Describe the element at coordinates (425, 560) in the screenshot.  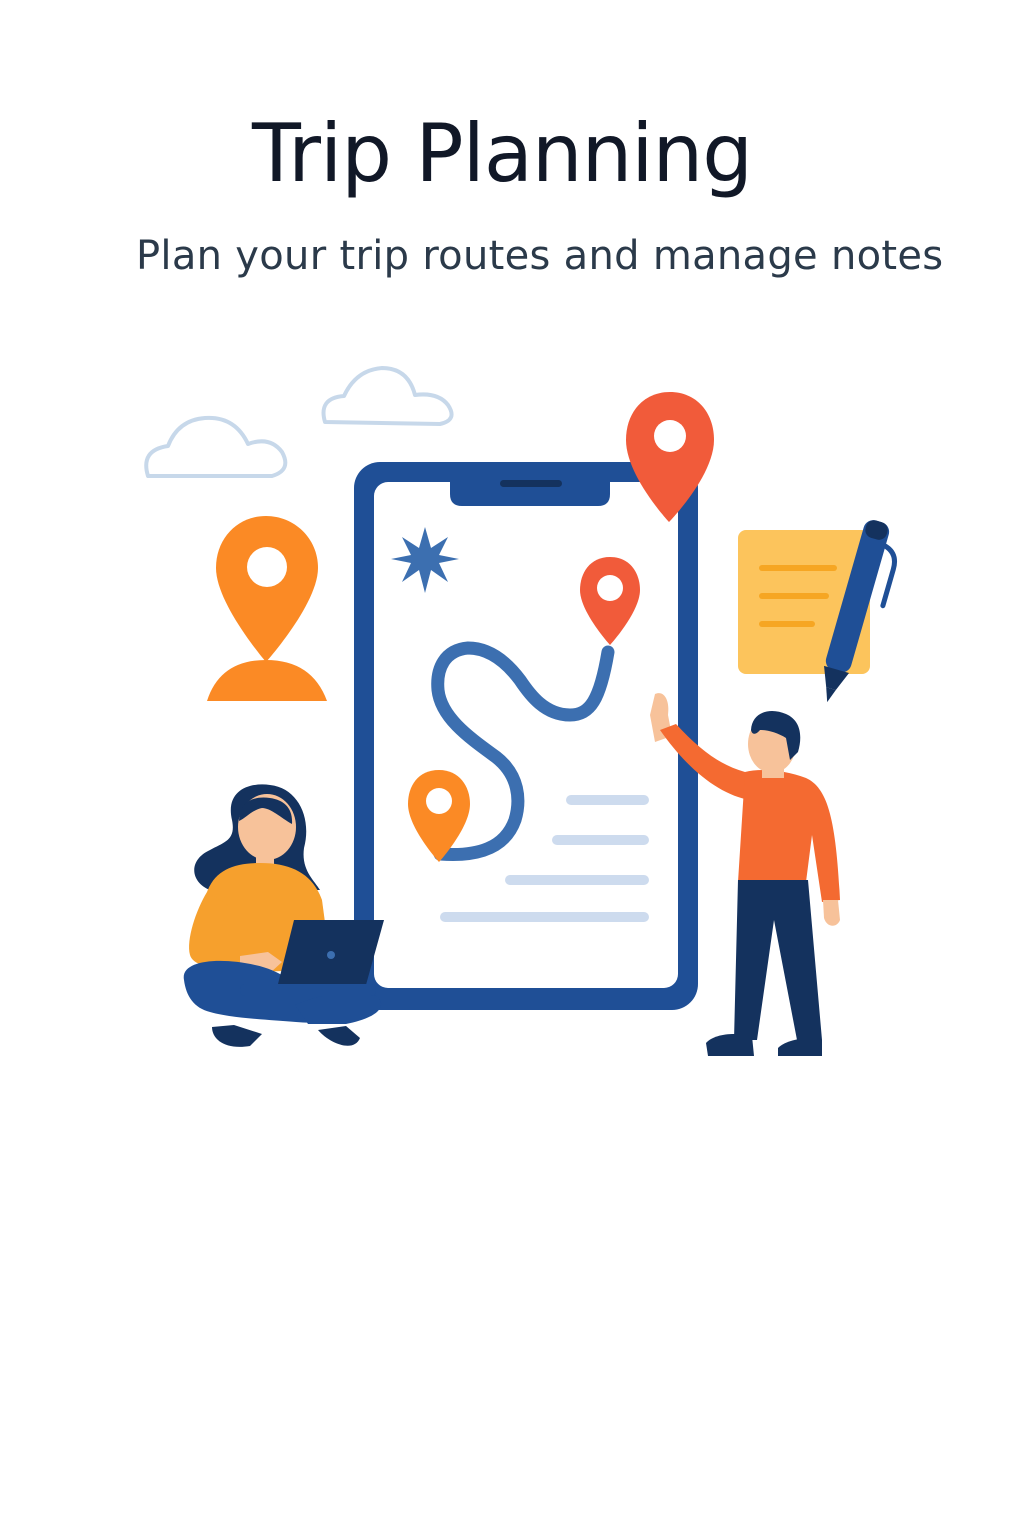
I see `sparkle-icon` at that location.